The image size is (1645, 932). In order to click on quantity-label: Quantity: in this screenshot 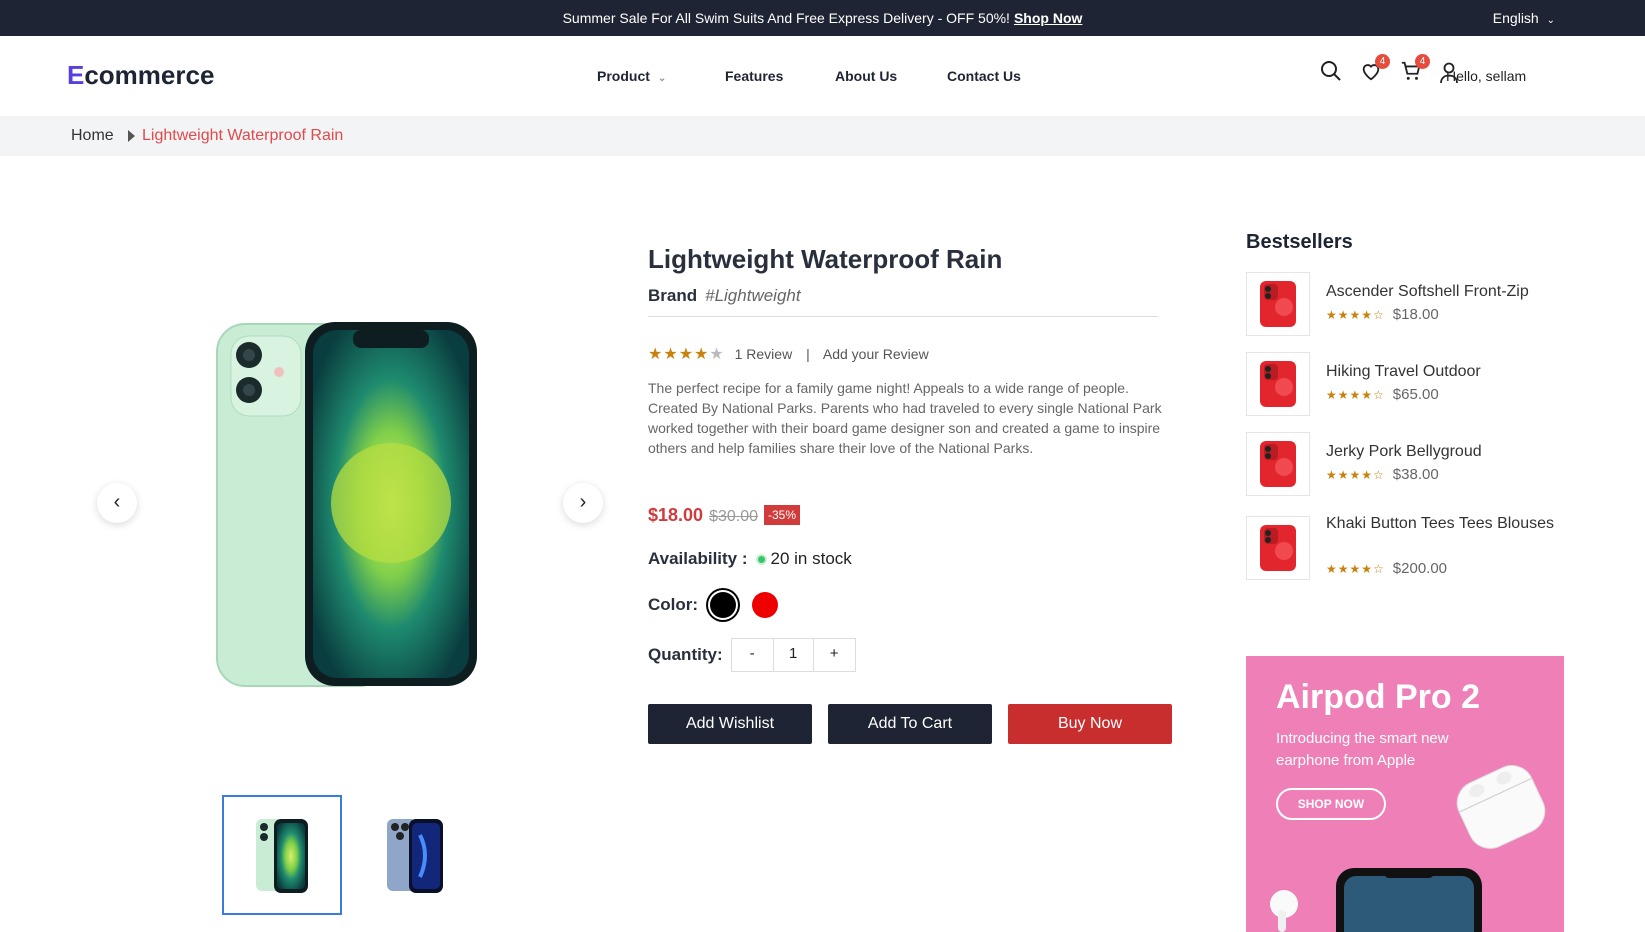, I will do `click(685, 654)`.